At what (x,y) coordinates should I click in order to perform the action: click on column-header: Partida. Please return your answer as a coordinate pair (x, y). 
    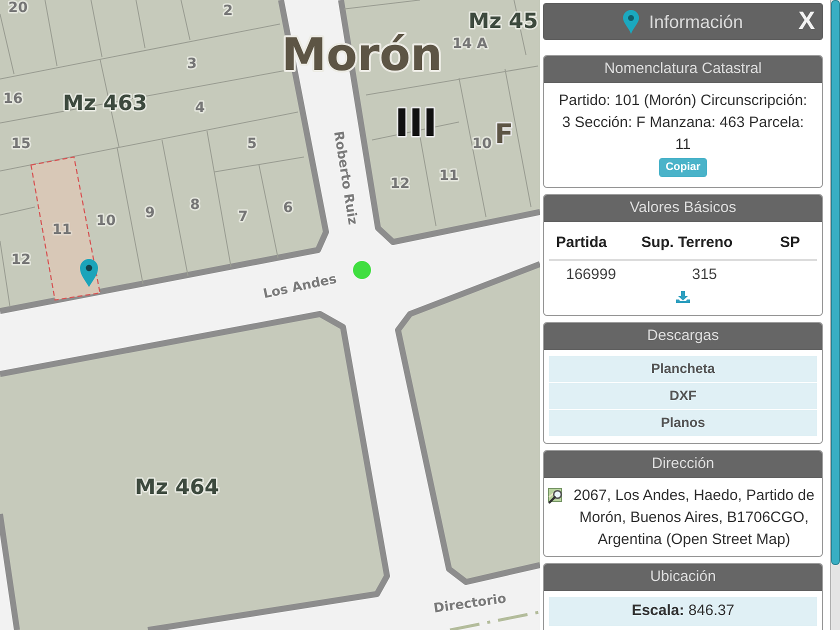
    Looking at the image, I should click on (581, 243).